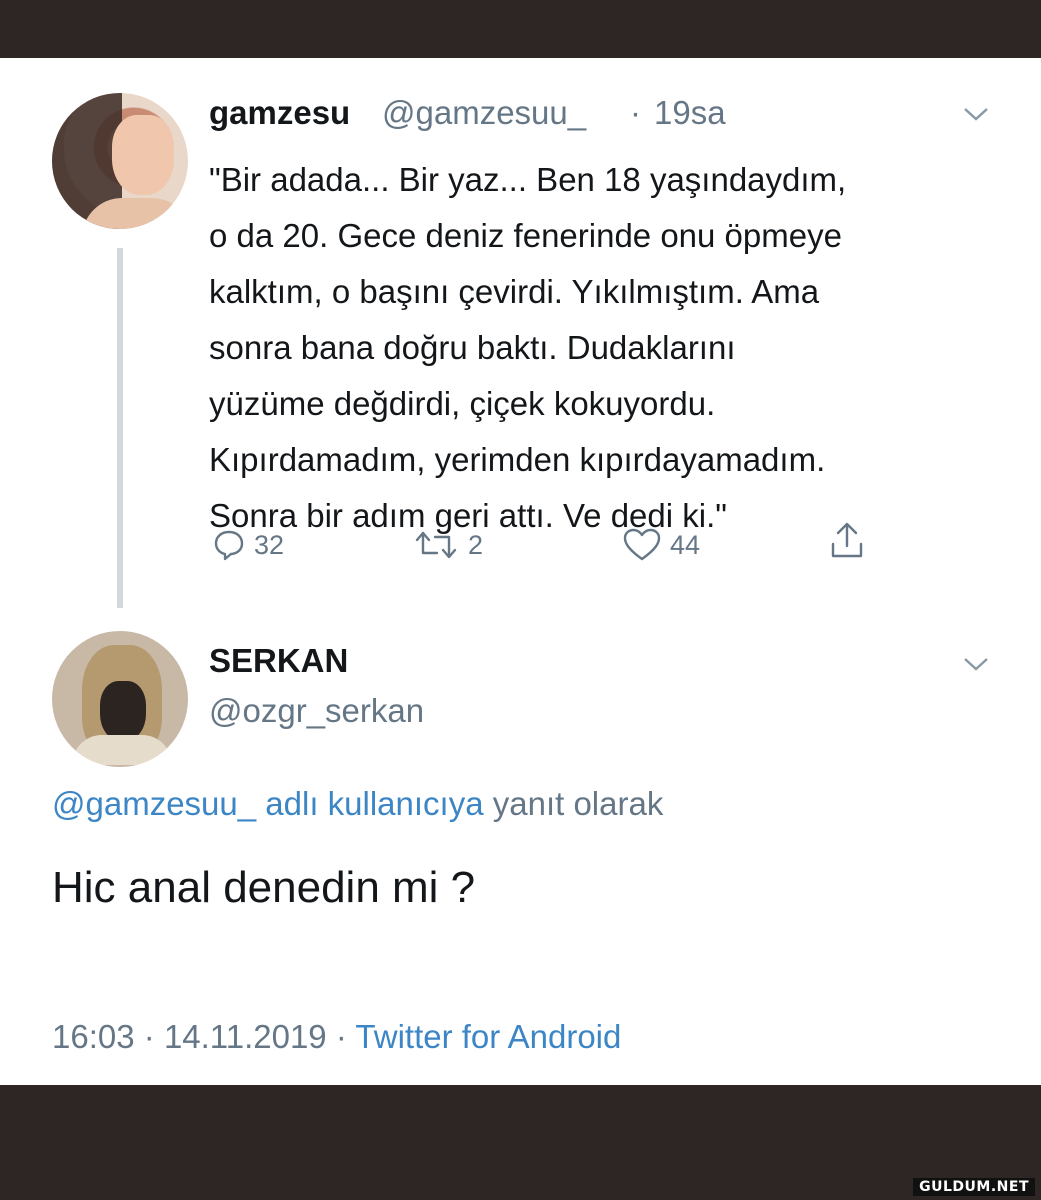 The height and width of the screenshot is (1200, 1041). I want to click on like-icon, so click(642, 544).